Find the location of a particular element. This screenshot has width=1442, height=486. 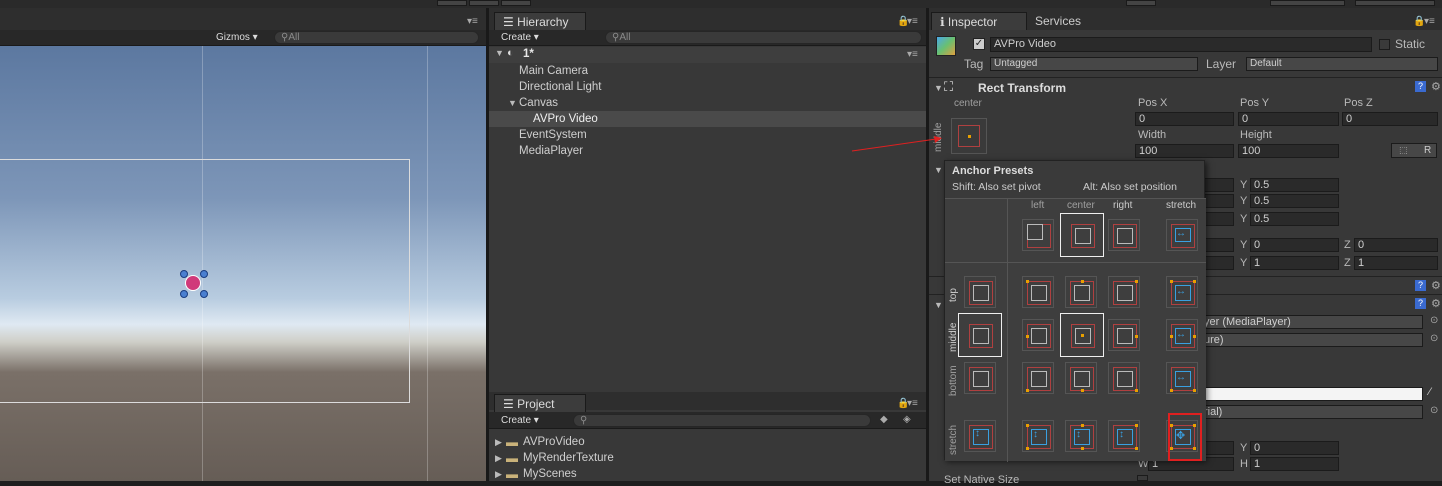

scene-menu-icon: ▾≡ is located at coordinates (912, 54).